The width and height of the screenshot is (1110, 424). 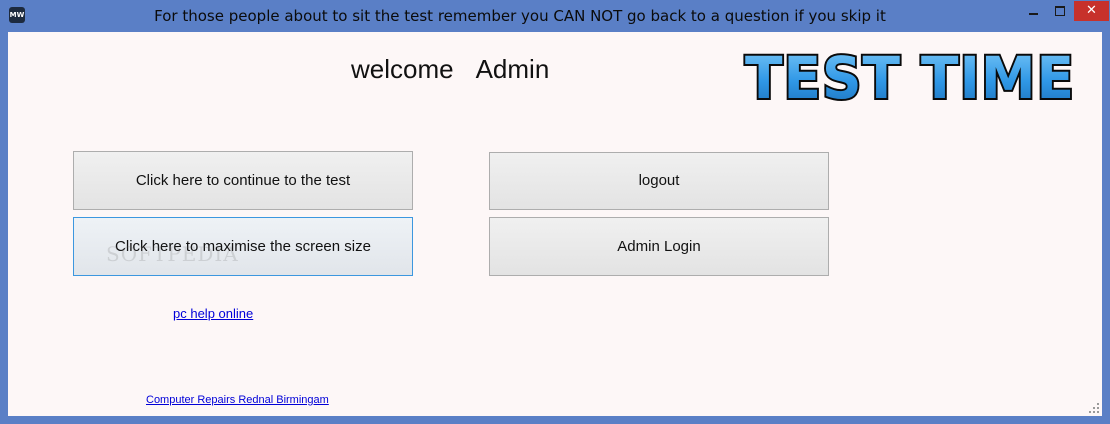 What do you see at coordinates (213, 313) in the screenshot?
I see `pc-help-online-link: pc help online` at bounding box center [213, 313].